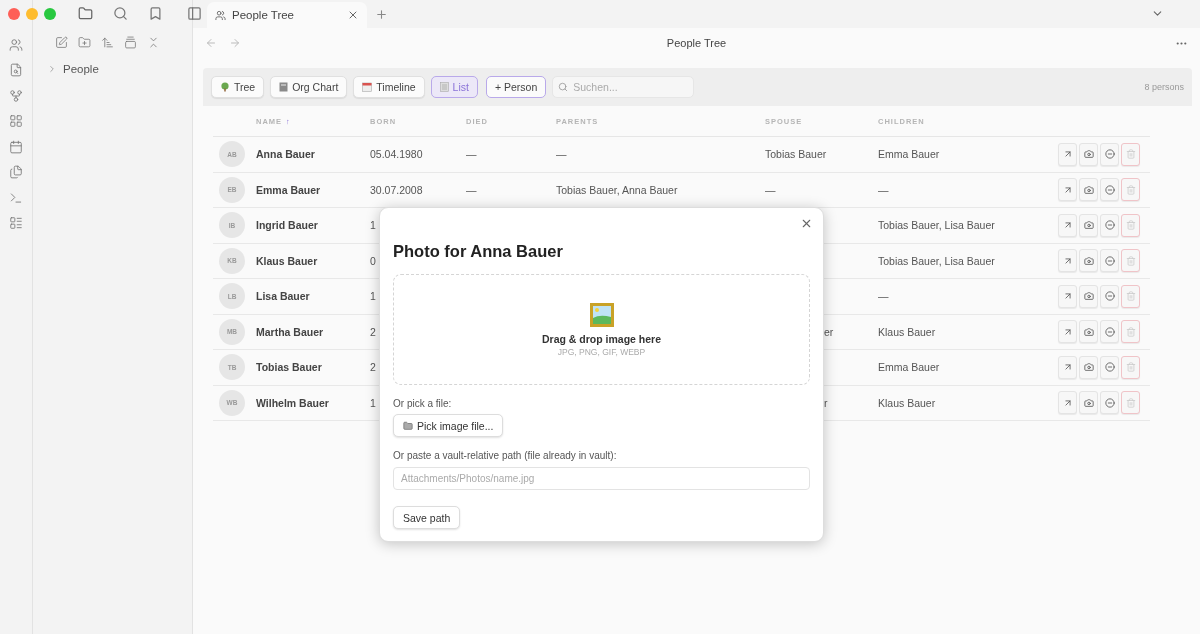  What do you see at coordinates (211, 43) in the screenshot?
I see `back-icon` at bounding box center [211, 43].